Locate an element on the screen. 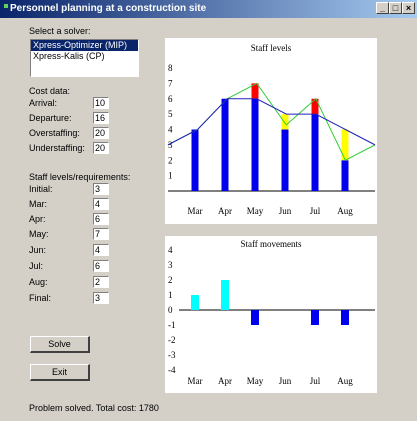  minimize-button: _ is located at coordinates (382, 8).